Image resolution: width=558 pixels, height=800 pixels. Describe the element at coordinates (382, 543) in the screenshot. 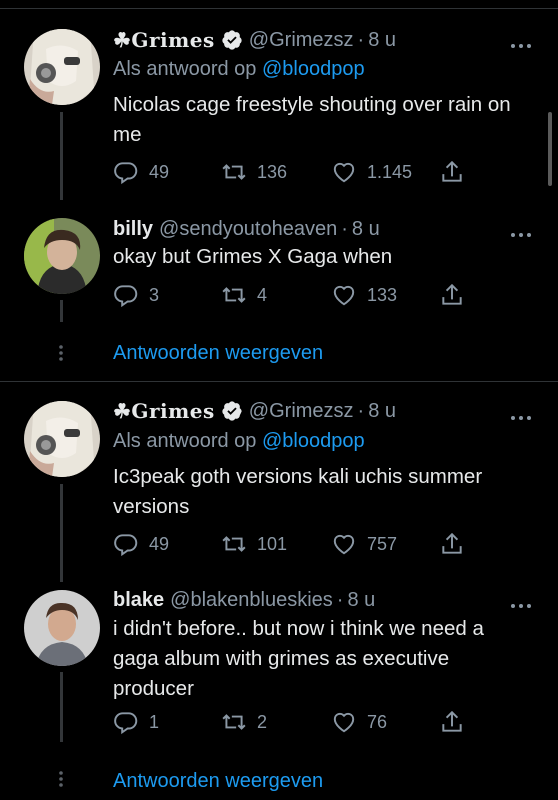

I see `like-count: 757` at that location.